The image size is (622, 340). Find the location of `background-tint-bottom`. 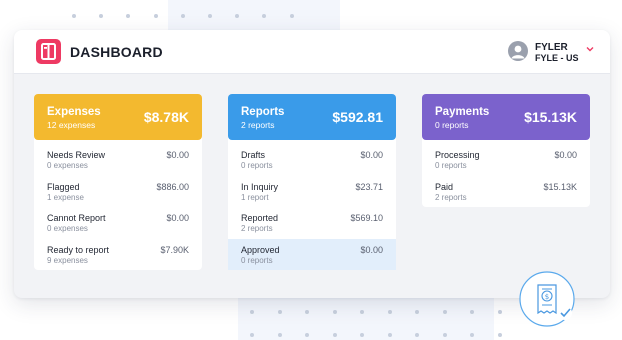

background-tint-bottom is located at coordinates (366, 318).